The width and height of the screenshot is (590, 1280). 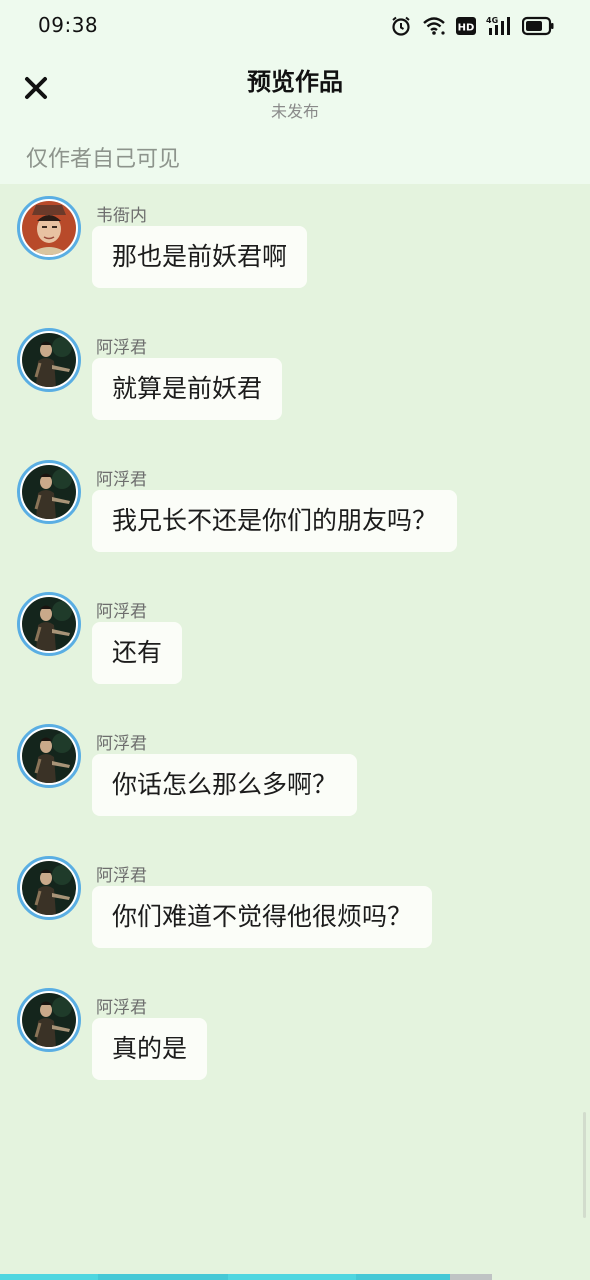 What do you see at coordinates (275, 521) in the screenshot?
I see `message-bubble: 我兄长不还是你们的朋友吗？` at bounding box center [275, 521].